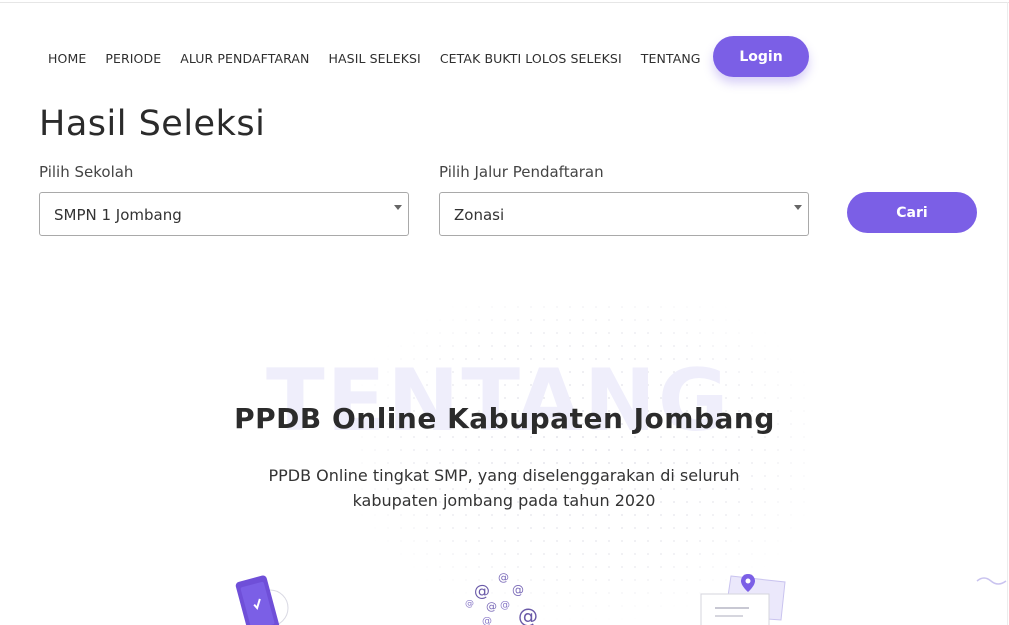  What do you see at coordinates (991, 581) in the screenshot?
I see `wave-decoration-icon` at bounding box center [991, 581].